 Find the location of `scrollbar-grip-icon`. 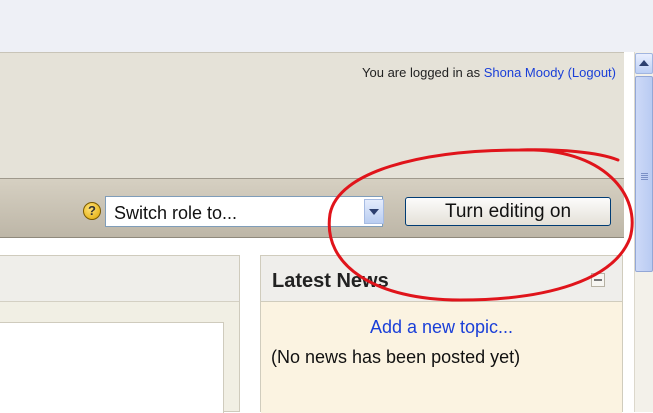

scrollbar-grip-icon is located at coordinates (644, 176).